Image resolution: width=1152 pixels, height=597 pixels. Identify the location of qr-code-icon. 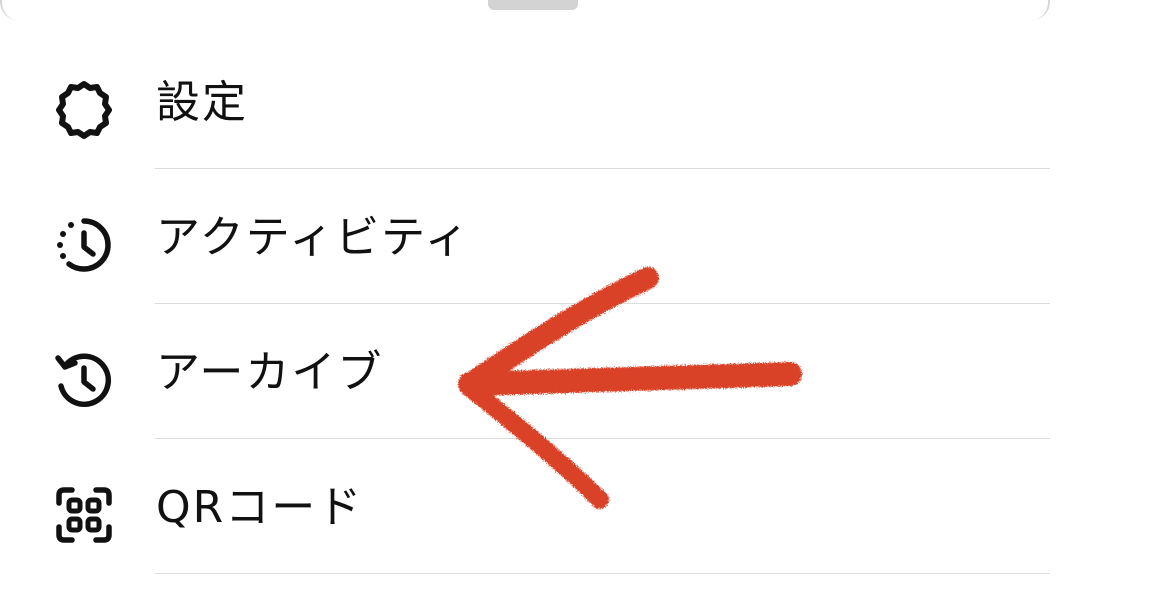
(84, 515).